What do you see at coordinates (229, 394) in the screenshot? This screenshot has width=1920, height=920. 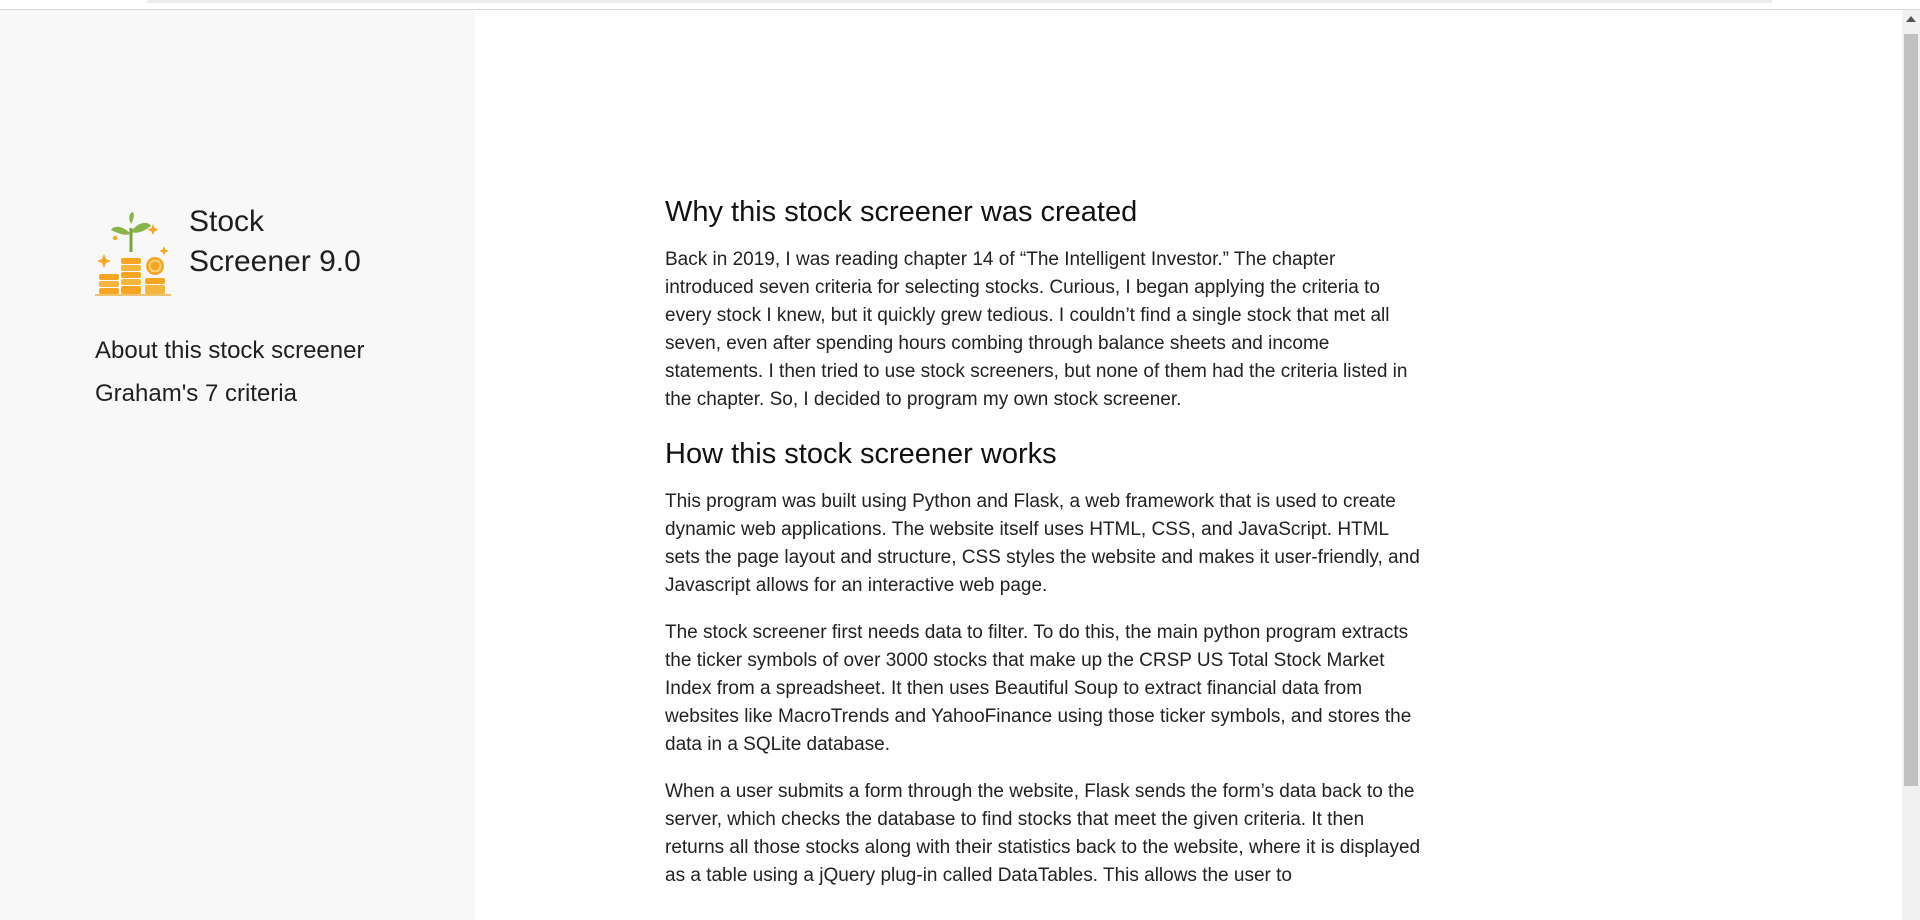 I see `nav-link-graham-criteria: Graham's 7 criteria` at bounding box center [229, 394].